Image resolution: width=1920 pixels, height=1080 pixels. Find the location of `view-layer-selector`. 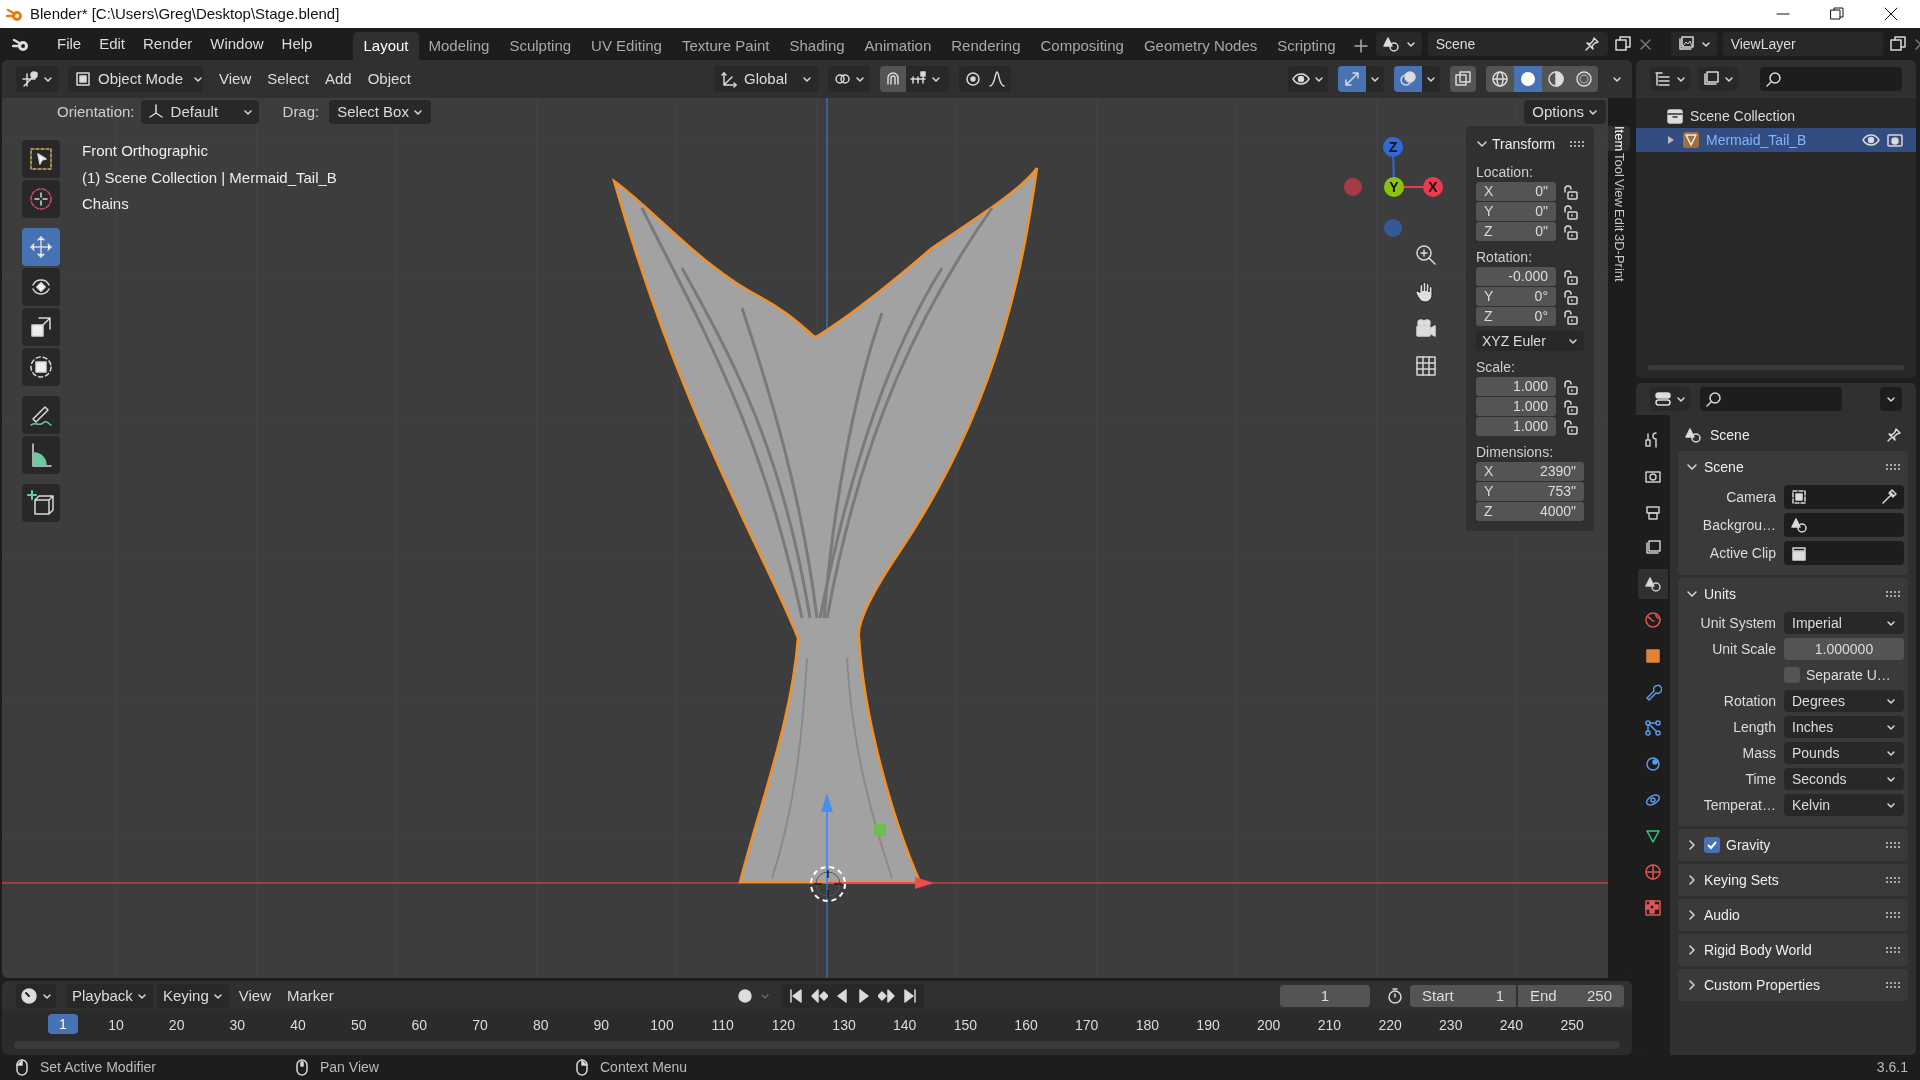

view-layer-selector is located at coordinates (1693, 44).